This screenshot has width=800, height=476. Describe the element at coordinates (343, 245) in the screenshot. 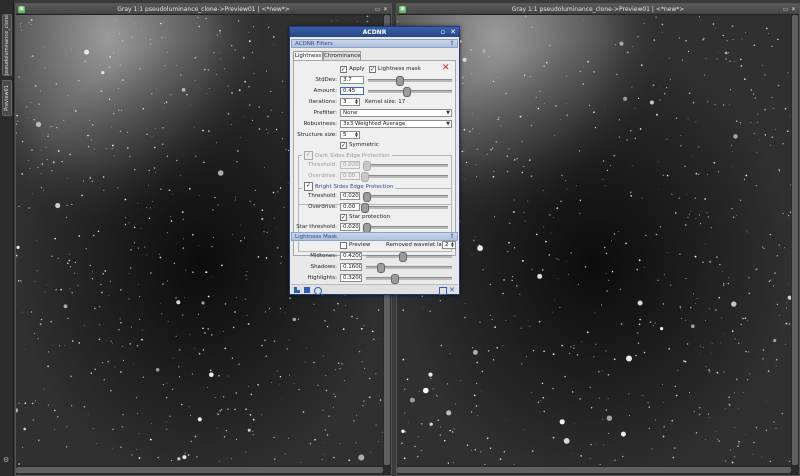

I see `preview-checkbox` at that location.